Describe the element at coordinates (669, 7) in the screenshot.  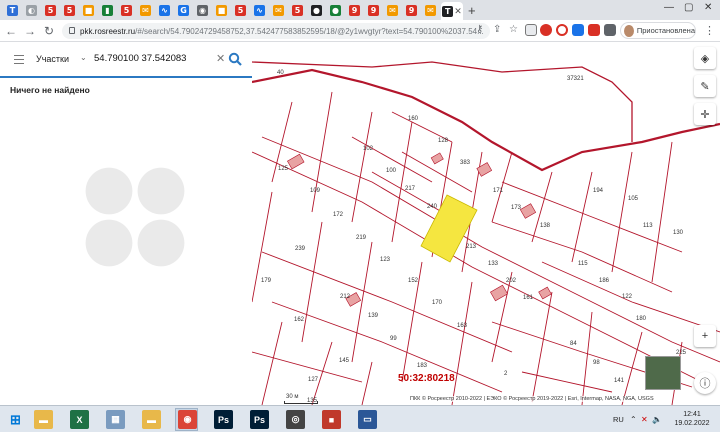
I see `minimize-icon: —` at that location.